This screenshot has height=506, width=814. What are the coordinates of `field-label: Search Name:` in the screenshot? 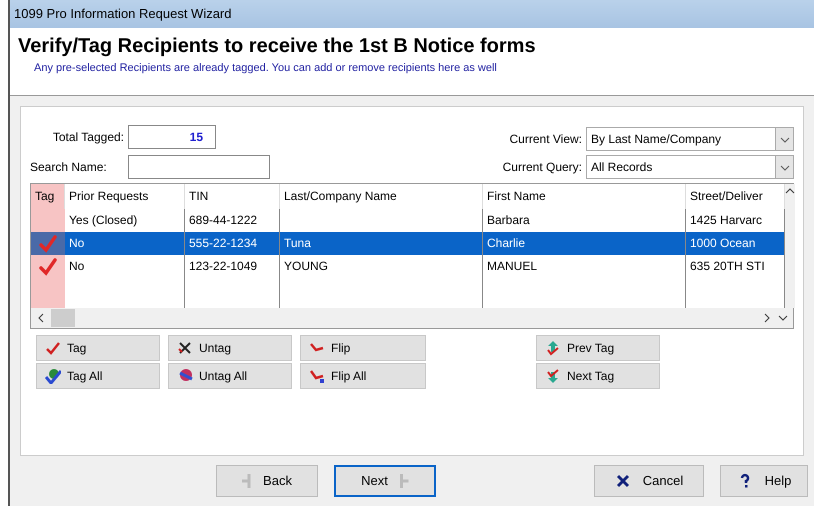 It's located at (69, 167).